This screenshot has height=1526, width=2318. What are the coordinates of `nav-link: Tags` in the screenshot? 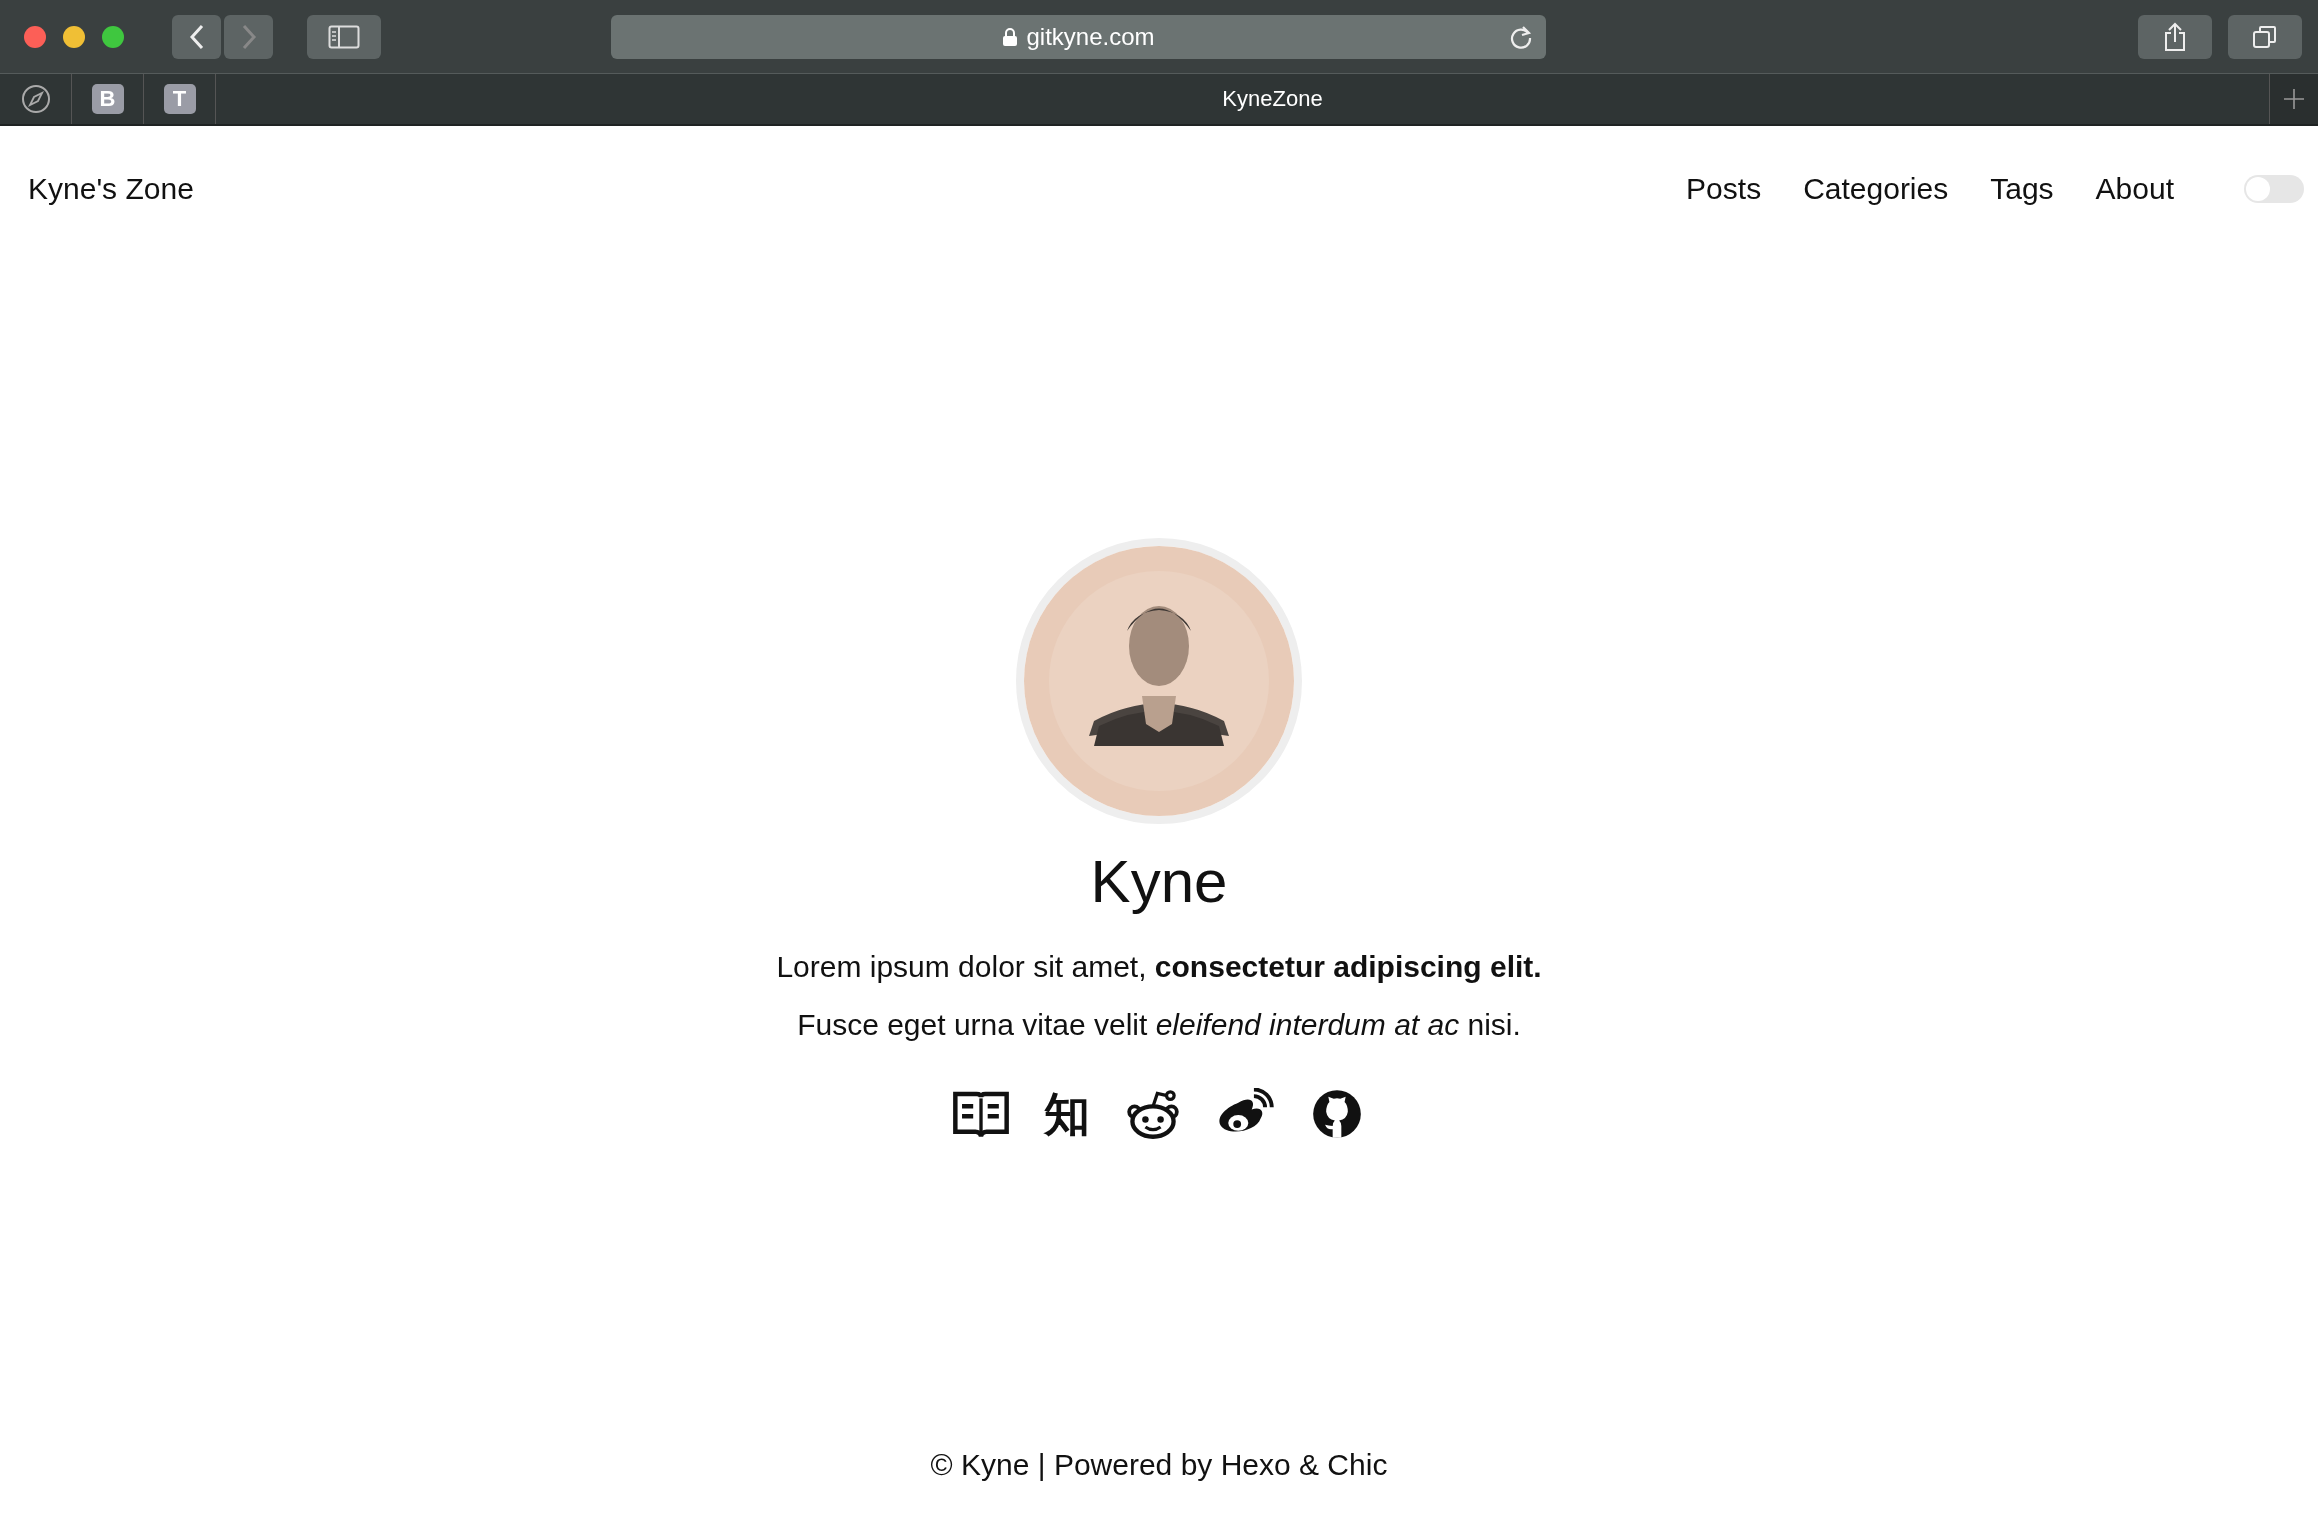 It's located at (2022, 189).